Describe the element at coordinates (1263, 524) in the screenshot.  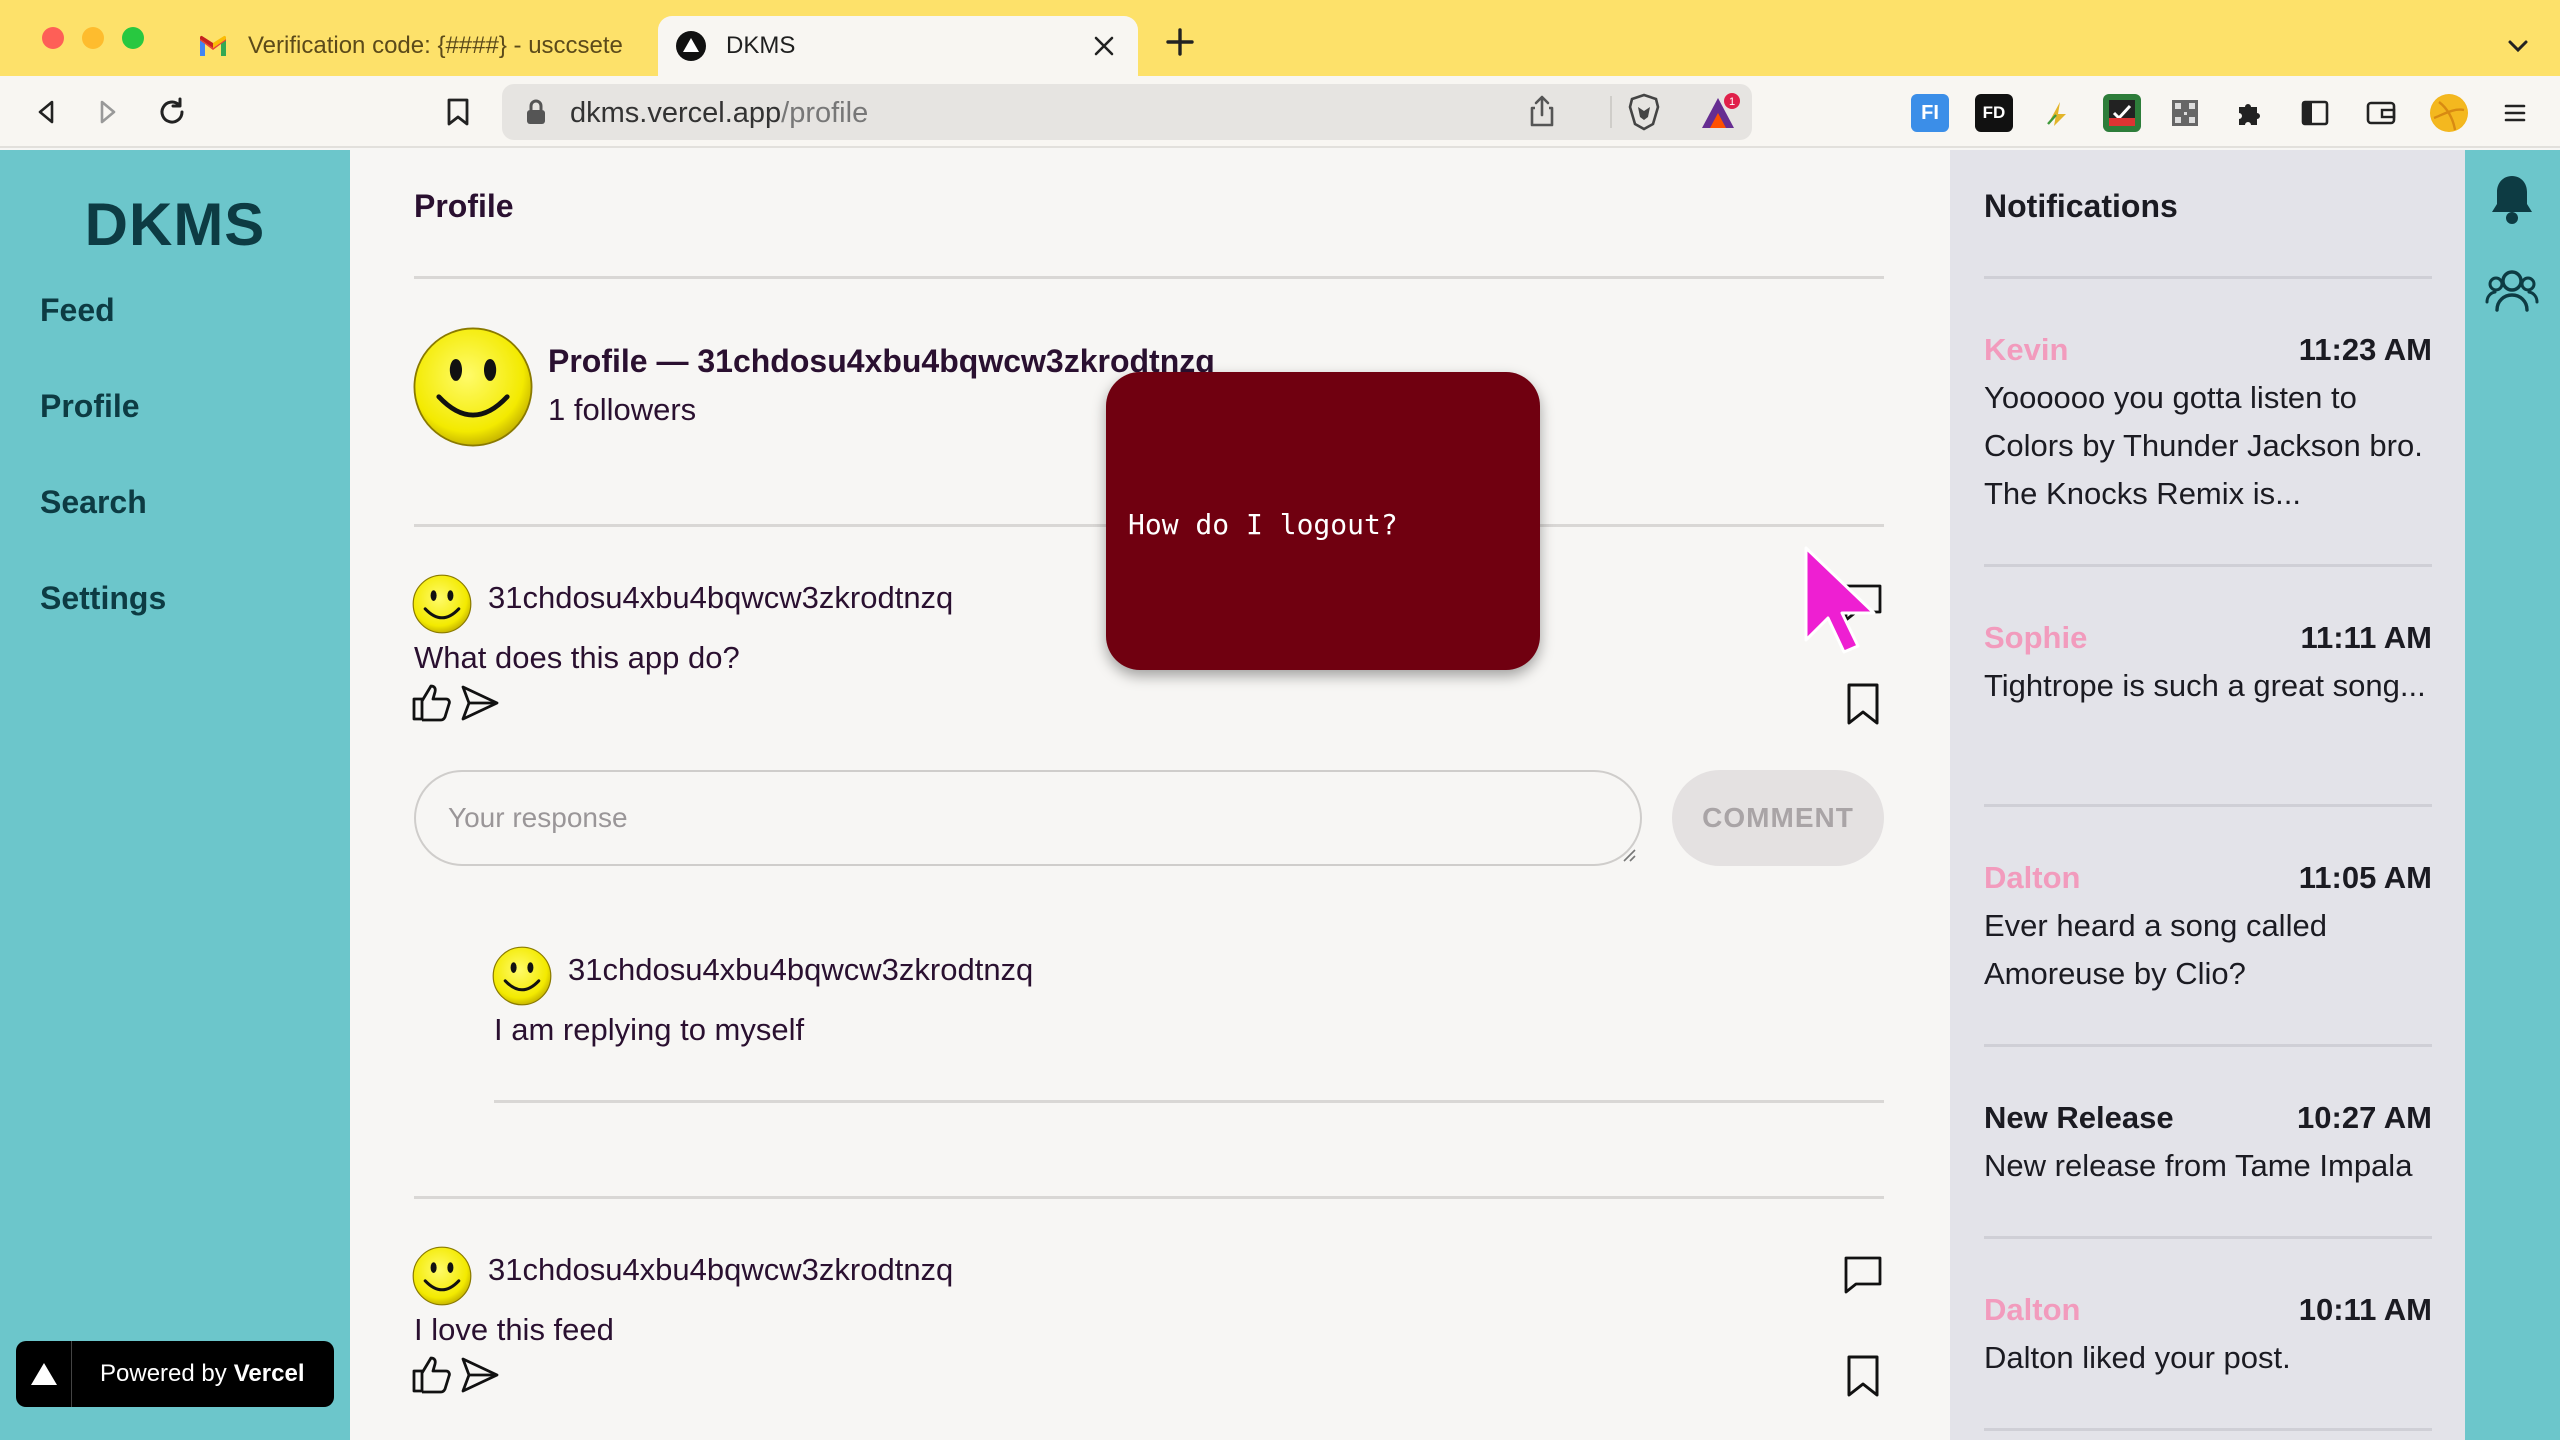
I see `popup-text: How do I logout?` at that location.